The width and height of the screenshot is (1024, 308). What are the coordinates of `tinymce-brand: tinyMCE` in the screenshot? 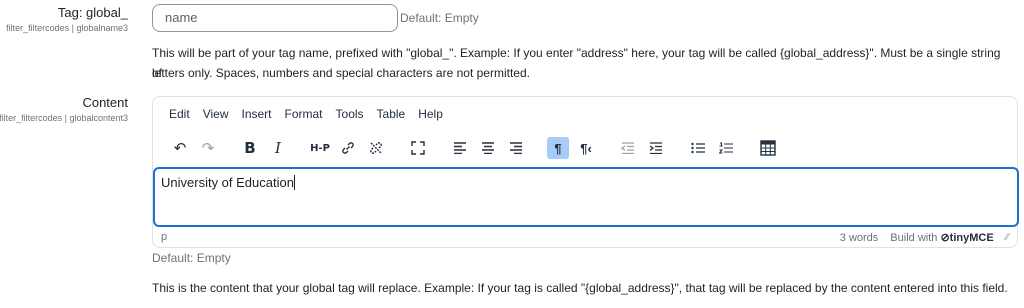 It's located at (971, 238).